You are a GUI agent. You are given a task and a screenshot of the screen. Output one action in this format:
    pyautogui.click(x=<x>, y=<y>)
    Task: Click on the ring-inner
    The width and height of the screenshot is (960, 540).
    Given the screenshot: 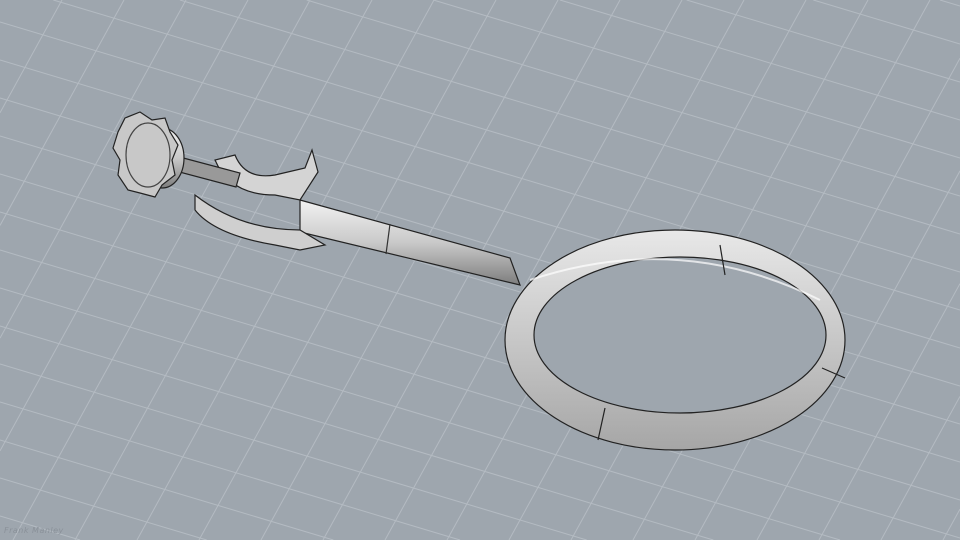 What is the action you would take?
    pyautogui.click(x=680, y=335)
    